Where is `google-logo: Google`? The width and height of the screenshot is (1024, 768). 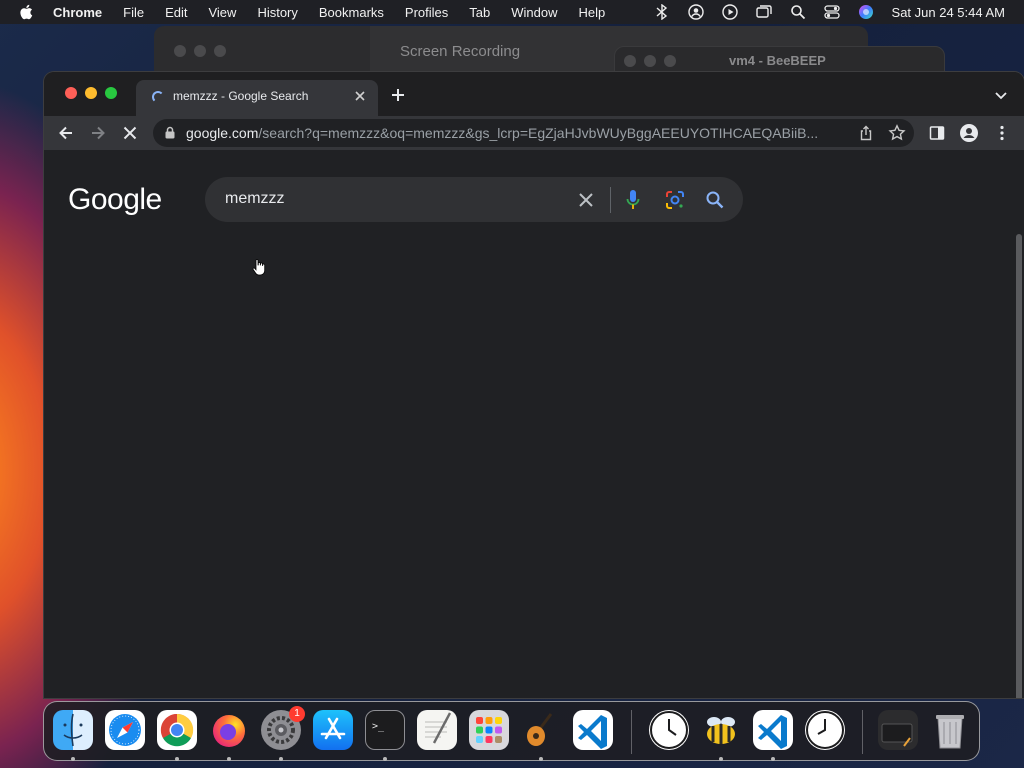
google-logo: Google is located at coordinates (115, 200).